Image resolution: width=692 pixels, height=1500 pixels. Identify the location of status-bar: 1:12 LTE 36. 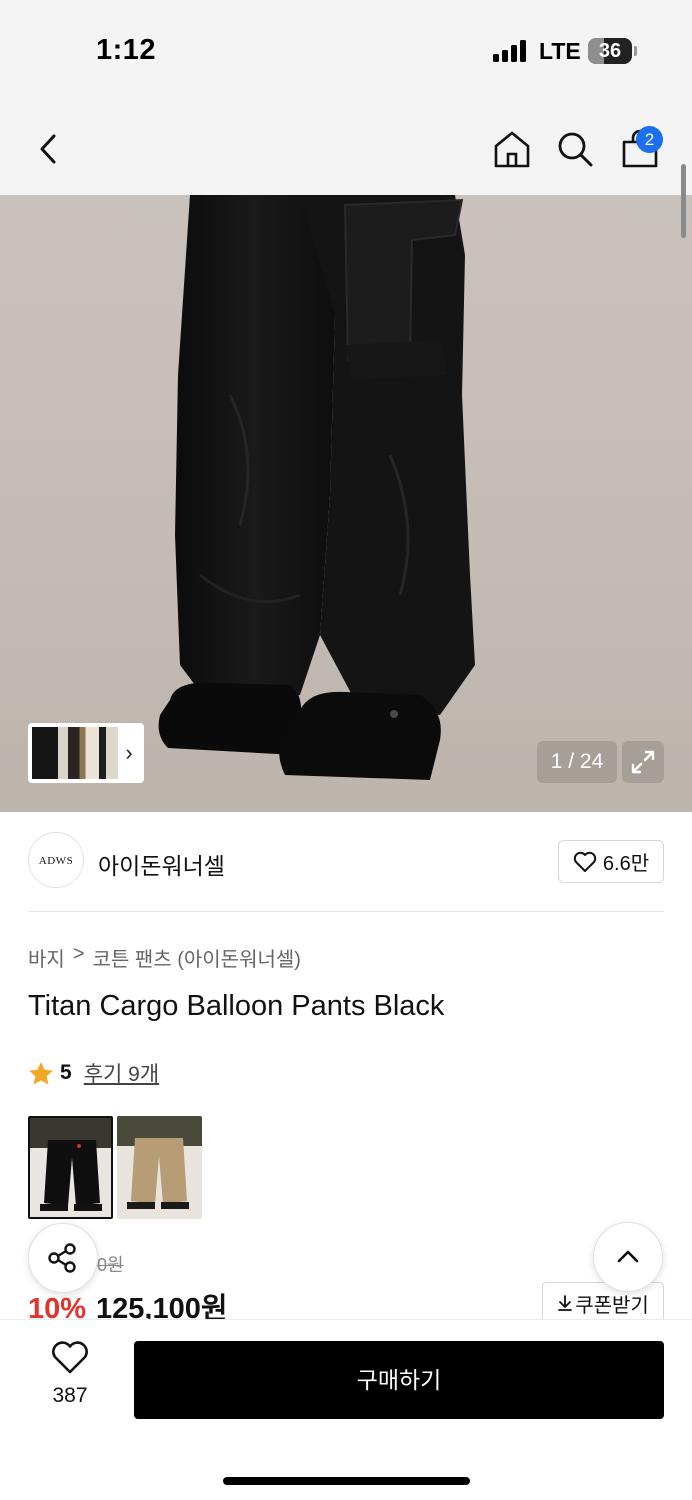
(346, 50).